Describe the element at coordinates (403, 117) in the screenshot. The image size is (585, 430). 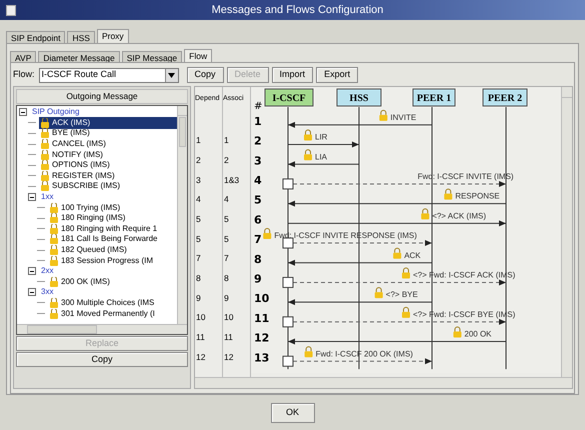
I see `message-label: INVITE` at that location.